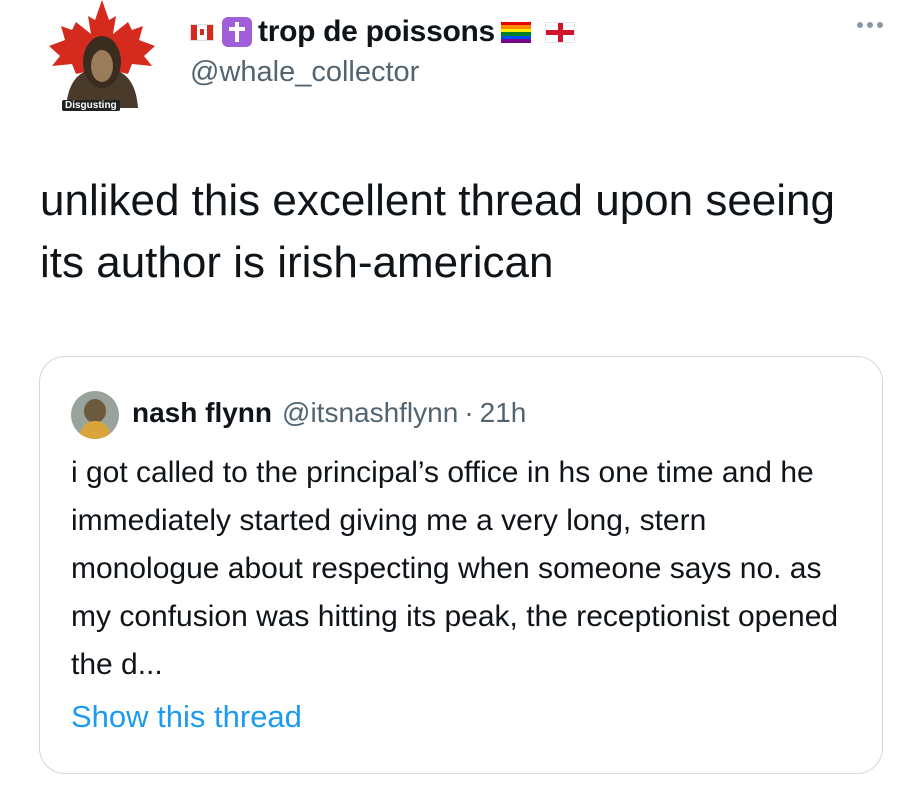 This screenshot has height=793, width=923. Describe the element at coordinates (95, 415) in the screenshot. I see `quoted-author-avatar` at that location.